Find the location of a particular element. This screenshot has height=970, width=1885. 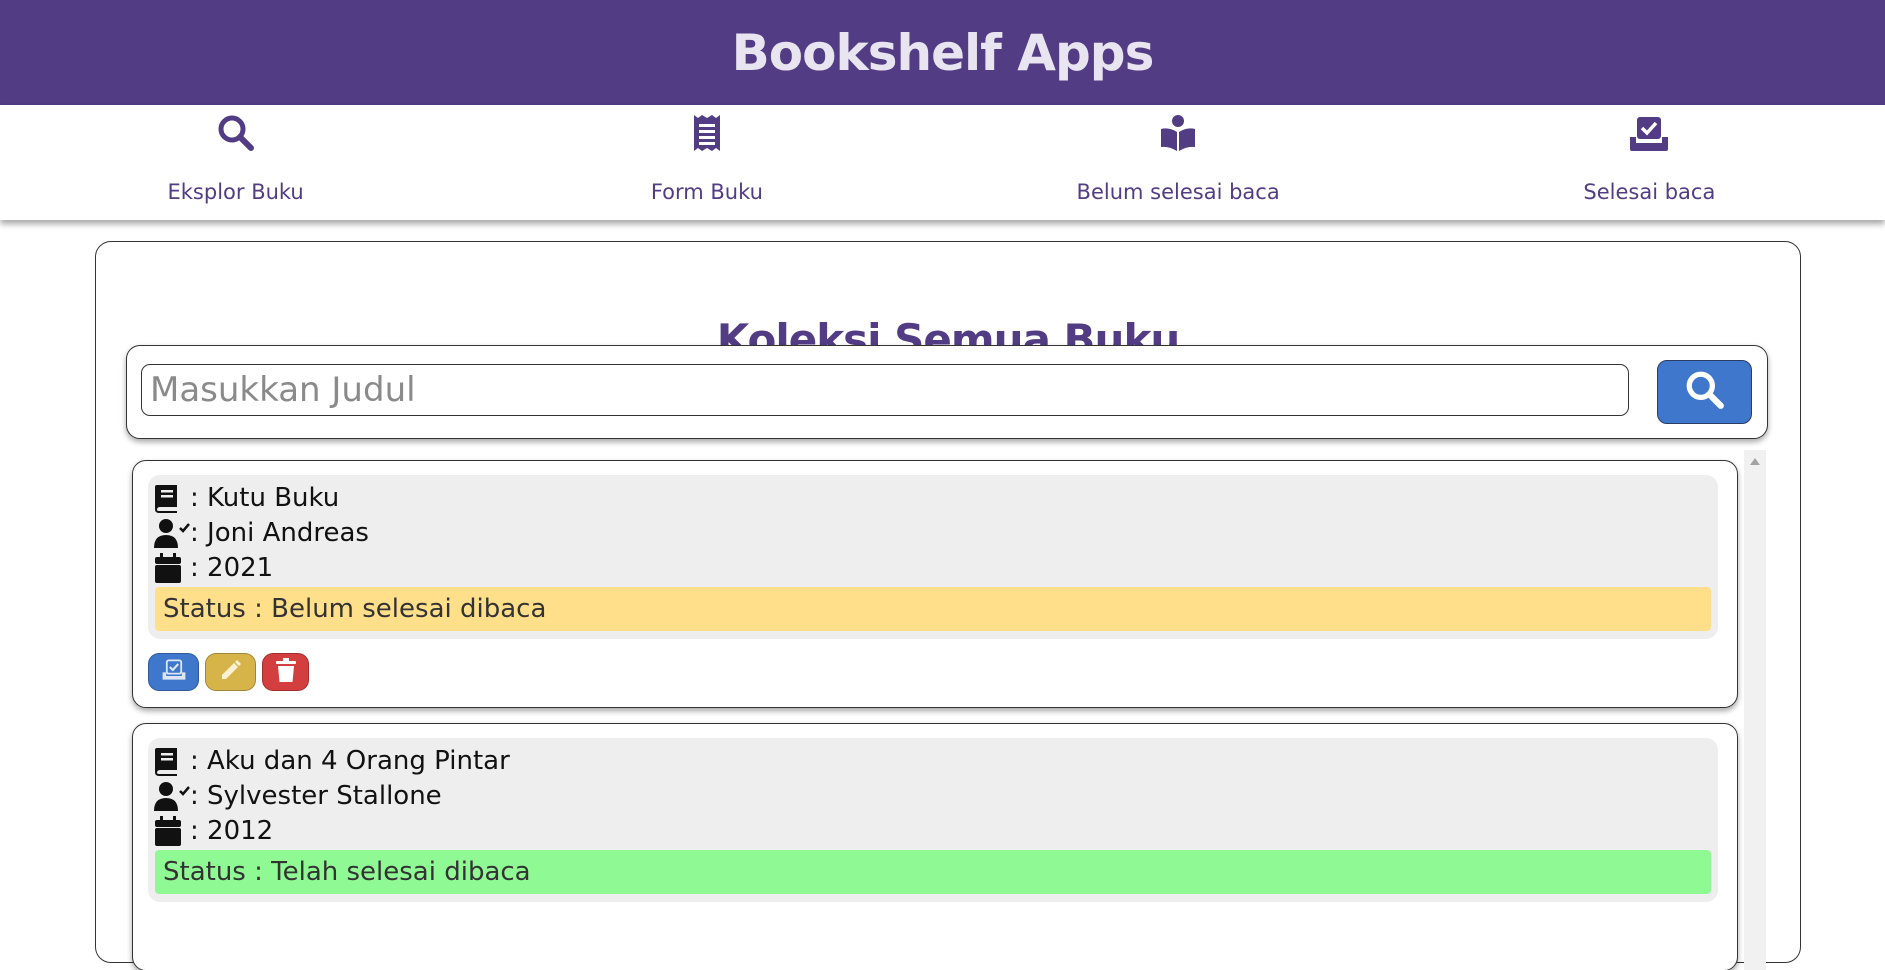

book-title-row: : Kutu Buku is located at coordinates (246, 498).